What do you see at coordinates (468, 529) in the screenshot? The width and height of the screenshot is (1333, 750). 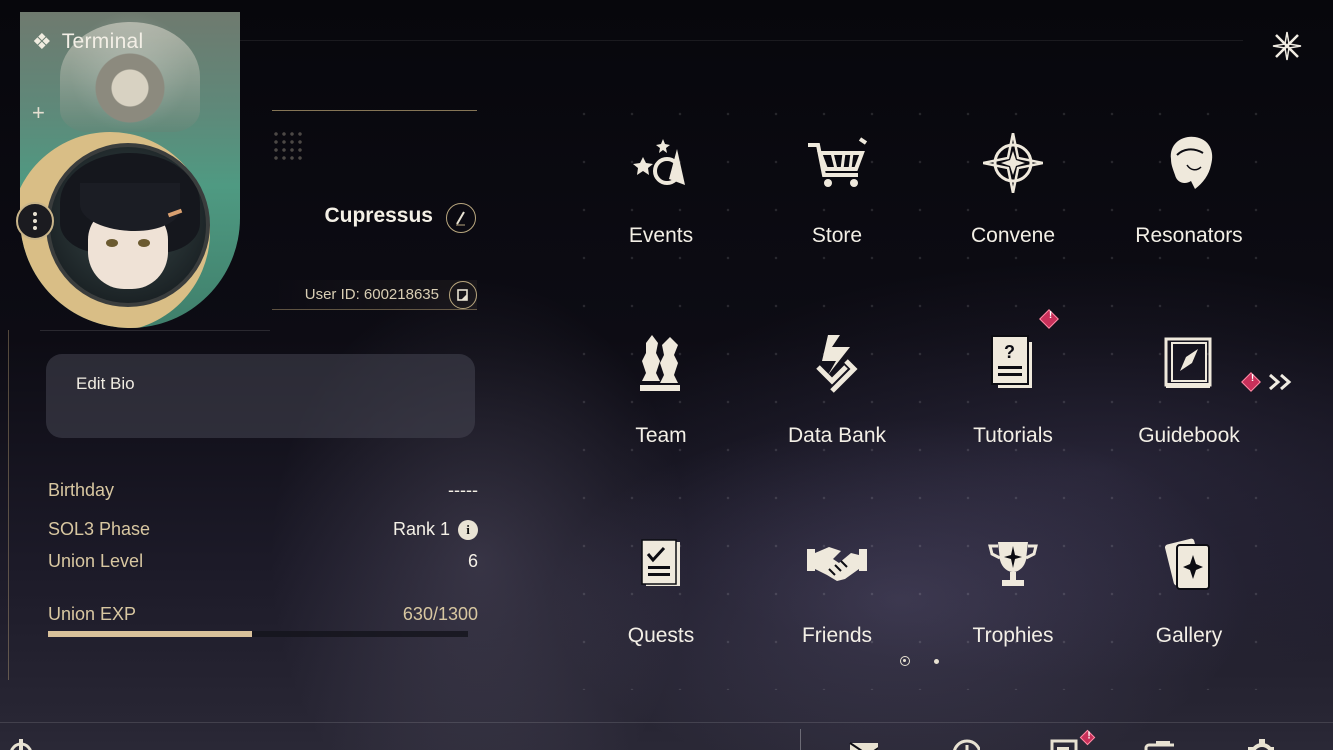 I see `info-icon: i` at bounding box center [468, 529].